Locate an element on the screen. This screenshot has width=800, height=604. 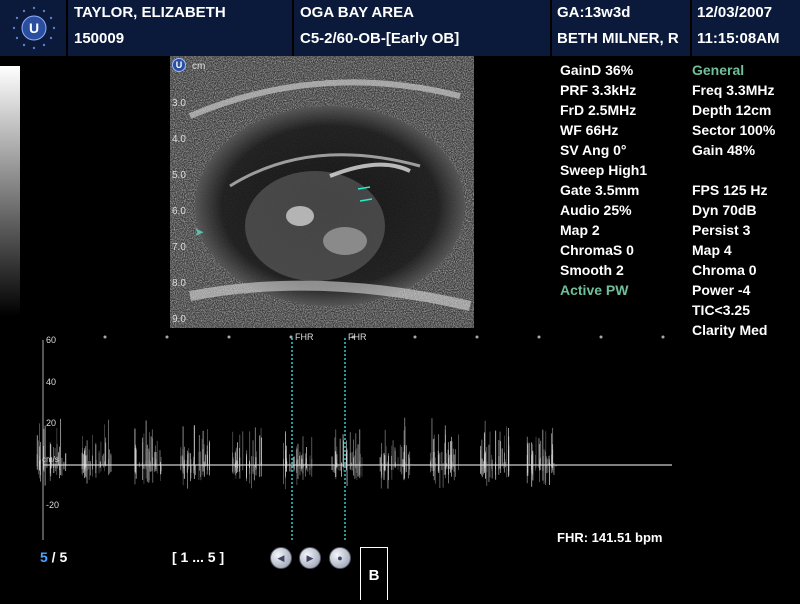
depth-mark: 3.0 is located at coordinates (179, 103).